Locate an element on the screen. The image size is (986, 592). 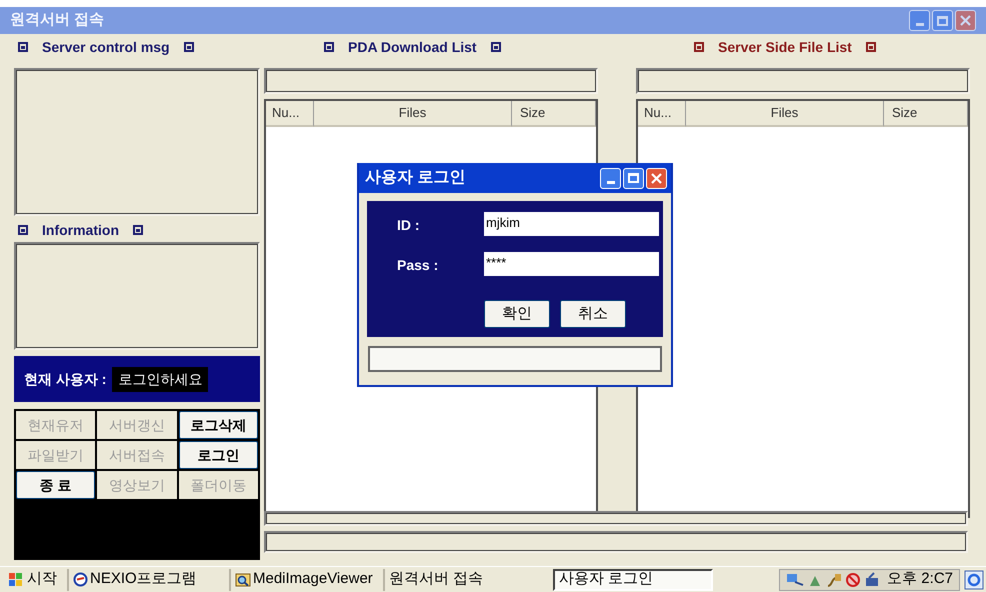
clock: 오후 2:C7 is located at coordinates (920, 579).